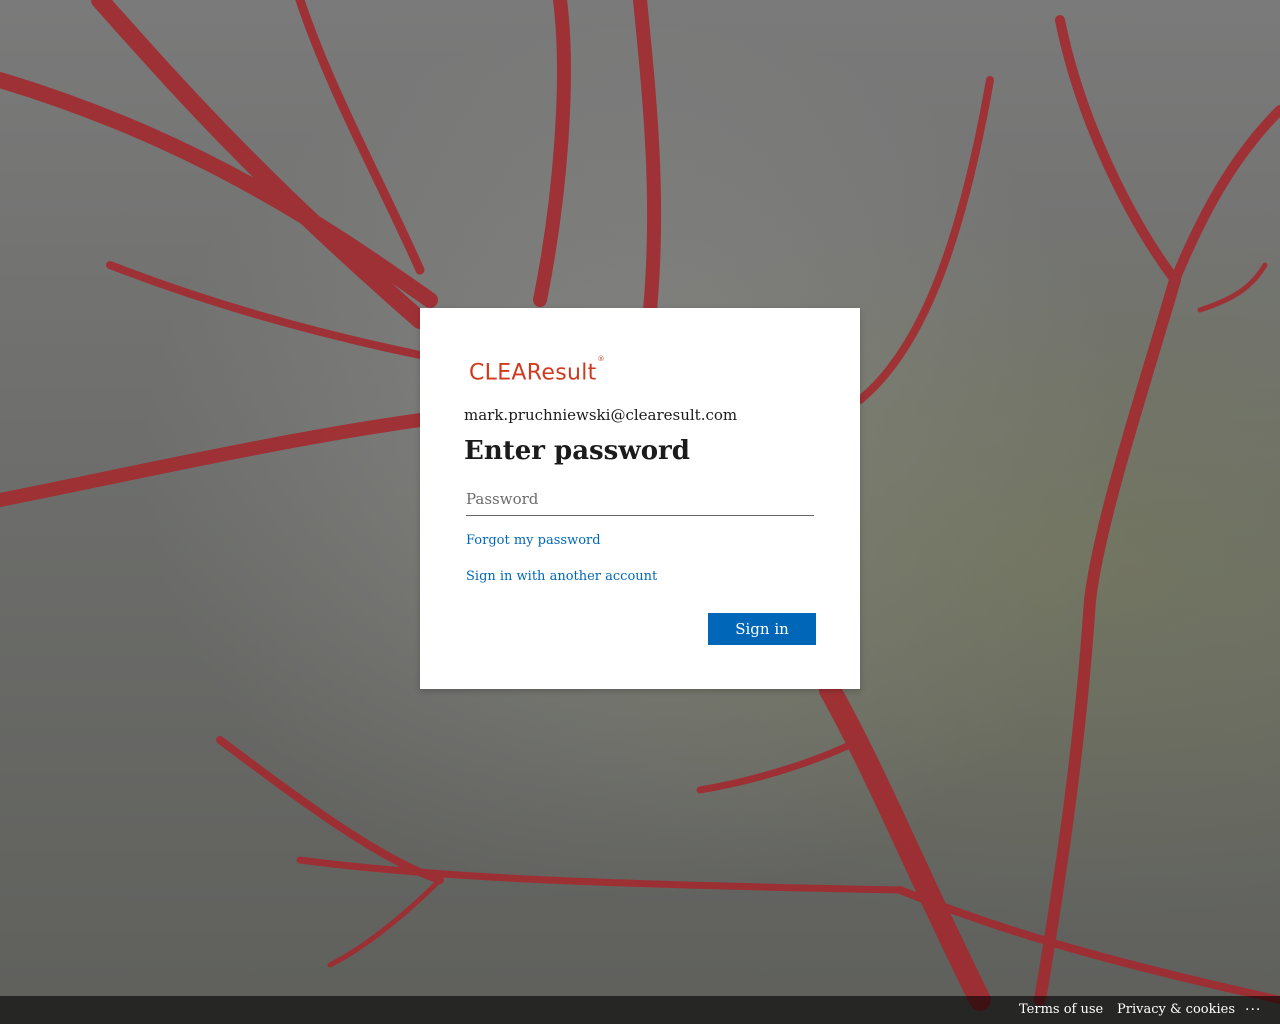  What do you see at coordinates (1176, 1009) in the screenshot?
I see `privacy-cookies-link: Privacy & cookies` at bounding box center [1176, 1009].